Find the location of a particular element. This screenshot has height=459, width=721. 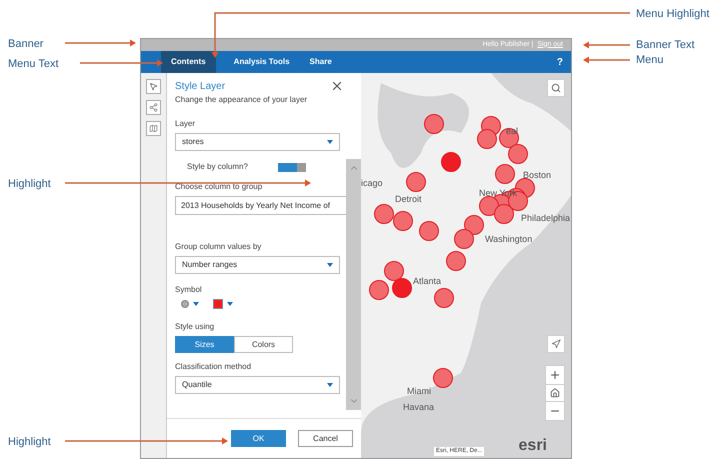

city-label: Miami is located at coordinates (419, 391).